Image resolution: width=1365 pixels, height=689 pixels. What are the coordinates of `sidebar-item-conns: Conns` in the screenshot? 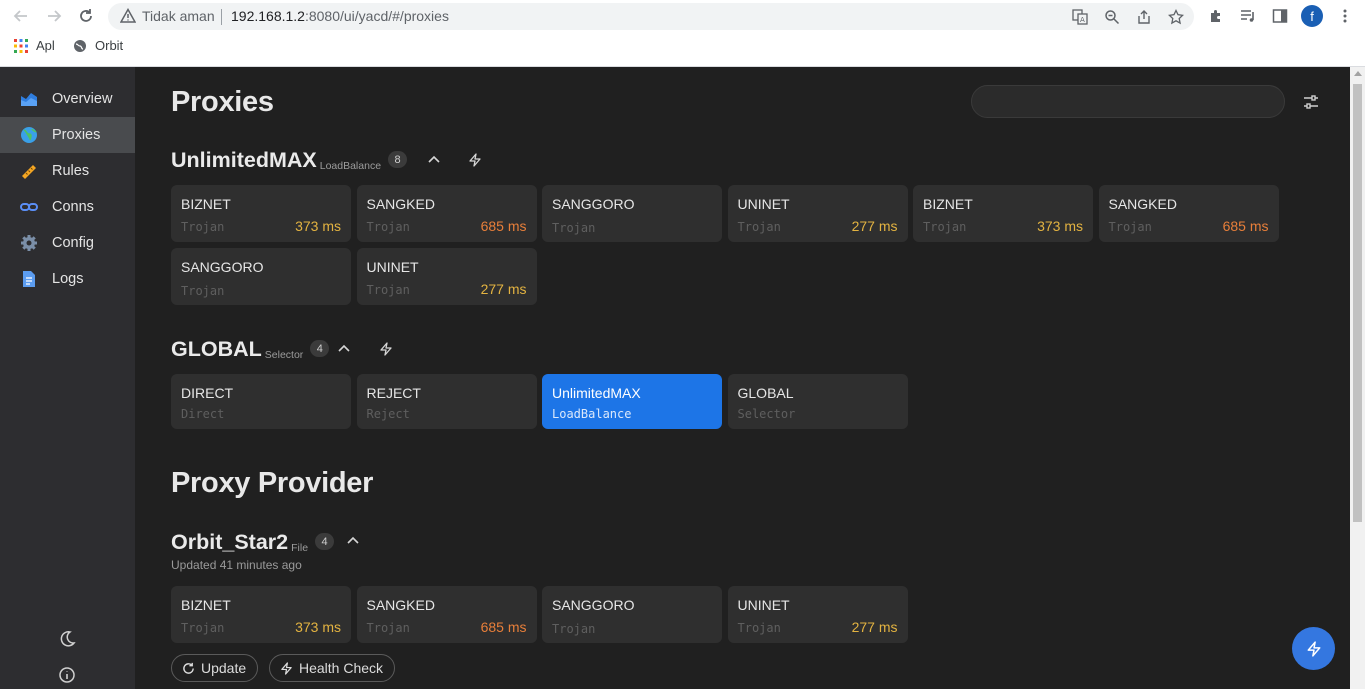 It's located at (67, 207).